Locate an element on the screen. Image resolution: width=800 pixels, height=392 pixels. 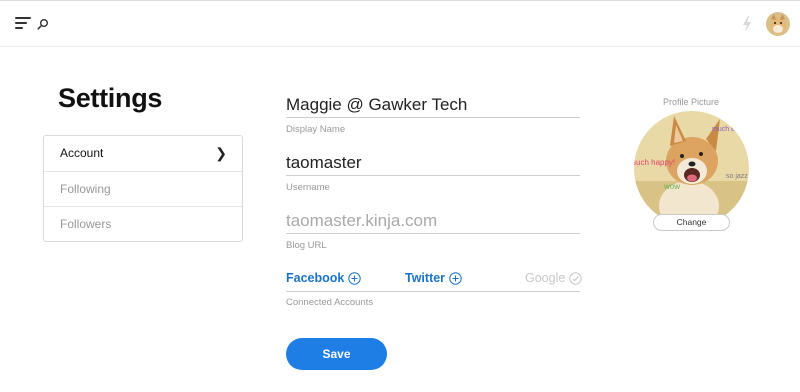
username-group: taomaster Username is located at coordinates (433, 171).